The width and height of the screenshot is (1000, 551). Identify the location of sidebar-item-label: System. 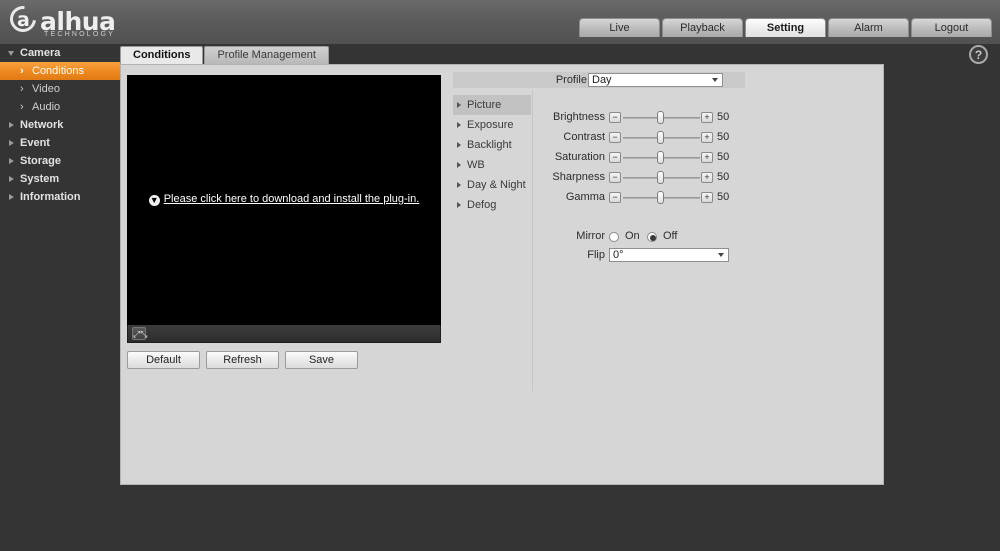
(40, 179).